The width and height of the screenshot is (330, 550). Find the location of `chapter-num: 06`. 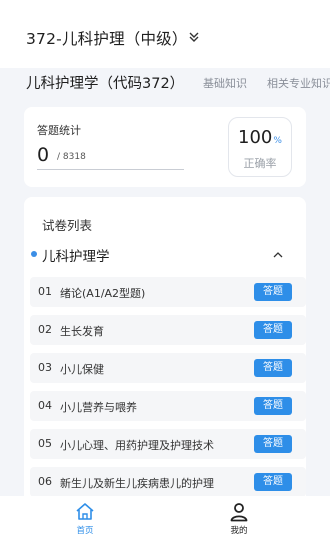

chapter-num: 06 is located at coordinates (45, 481).